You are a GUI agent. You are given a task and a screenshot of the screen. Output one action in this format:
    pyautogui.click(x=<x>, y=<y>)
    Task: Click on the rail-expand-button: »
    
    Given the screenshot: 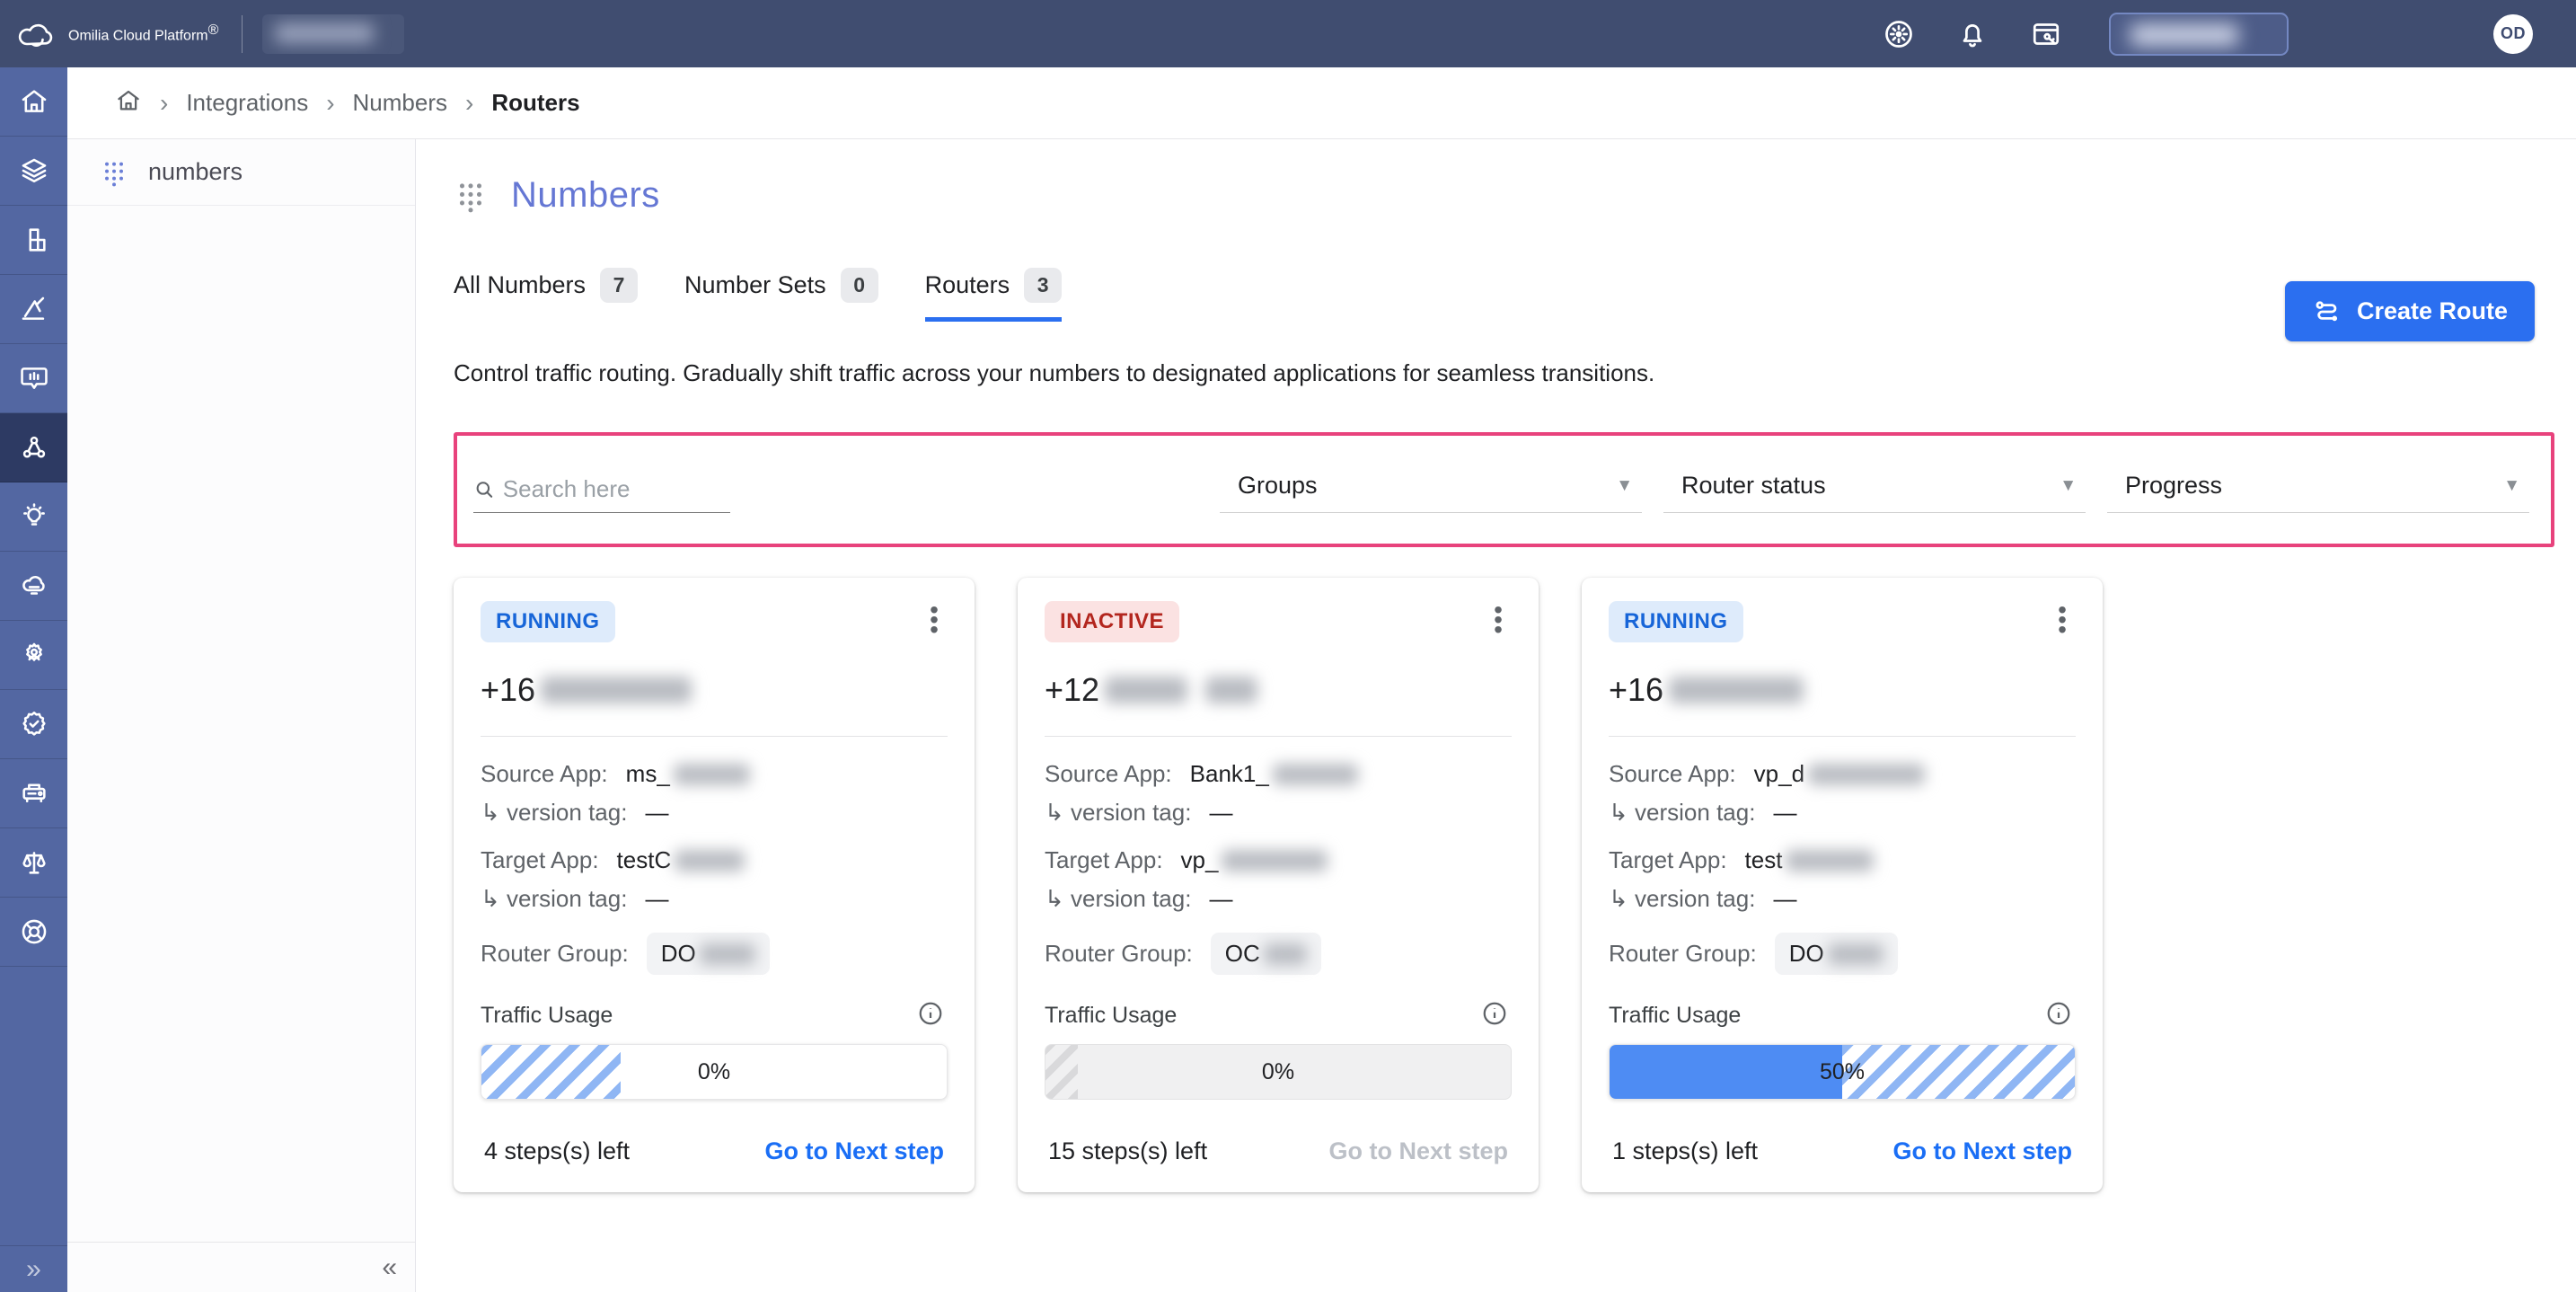 What is the action you would take?
    pyautogui.click(x=33, y=1268)
    